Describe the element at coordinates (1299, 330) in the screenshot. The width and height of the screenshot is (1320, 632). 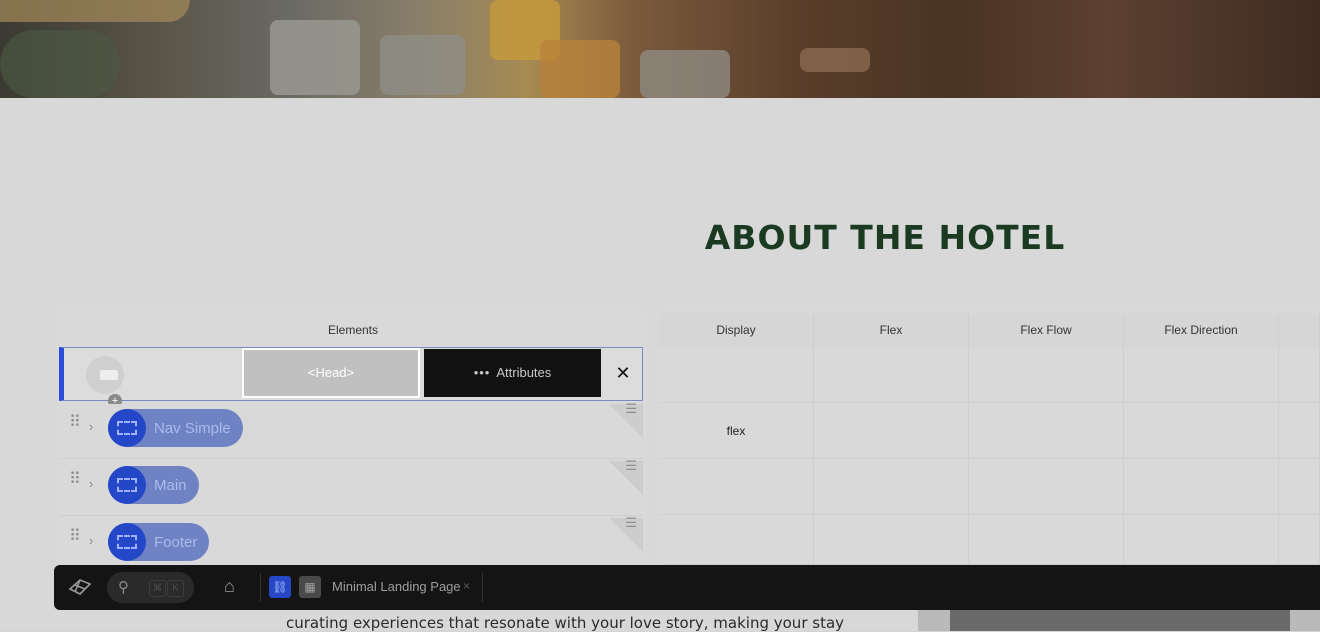
I see `column-header-more` at that location.